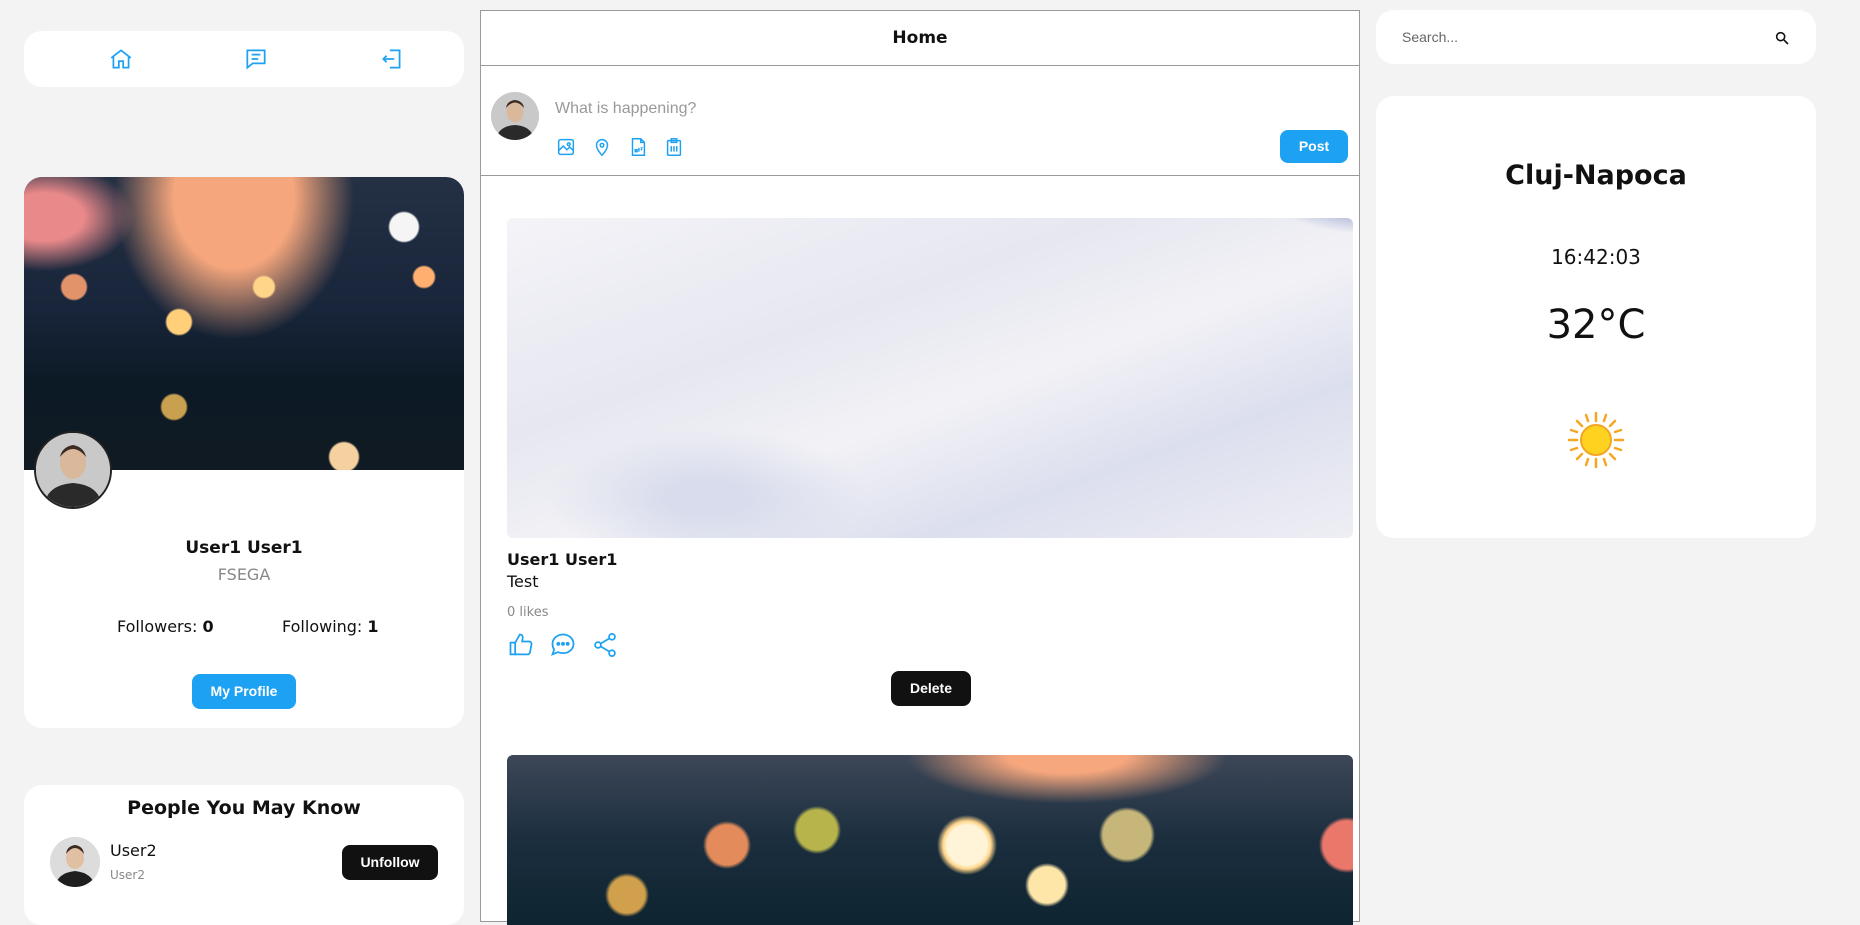 The image size is (1860, 925). Describe the element at coordinates (528, 612) in the screenshot. I see `post-likes: 0 likes` at that location.